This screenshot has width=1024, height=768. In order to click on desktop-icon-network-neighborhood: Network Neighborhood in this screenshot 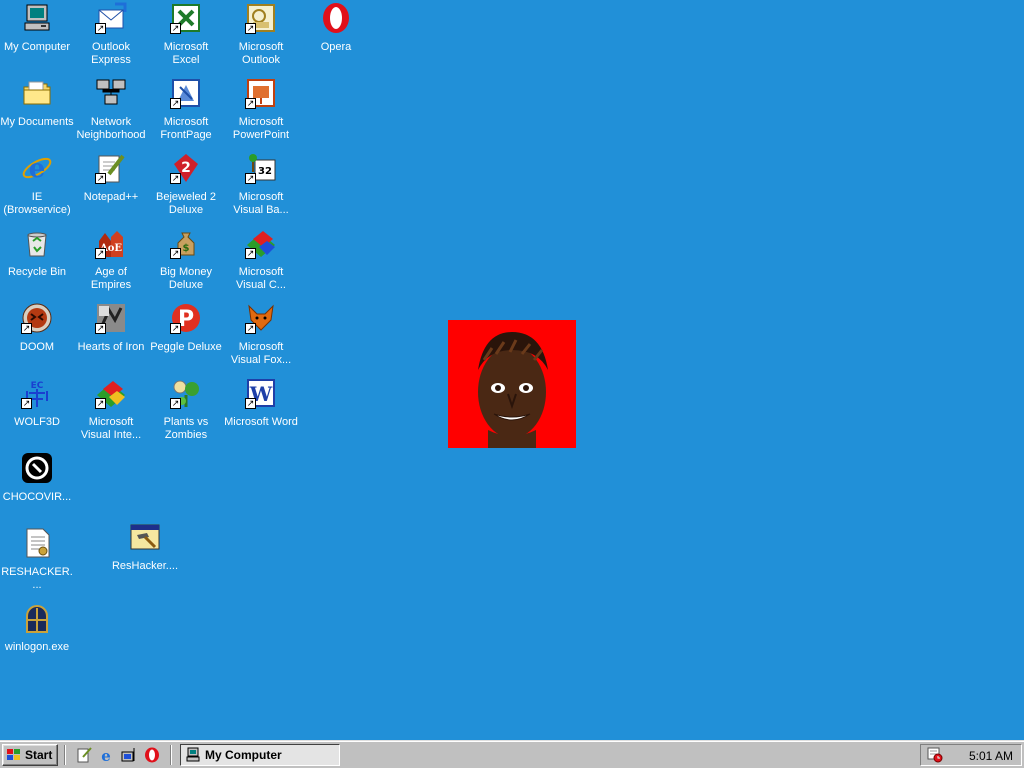, I will do `click(111, 109)`.